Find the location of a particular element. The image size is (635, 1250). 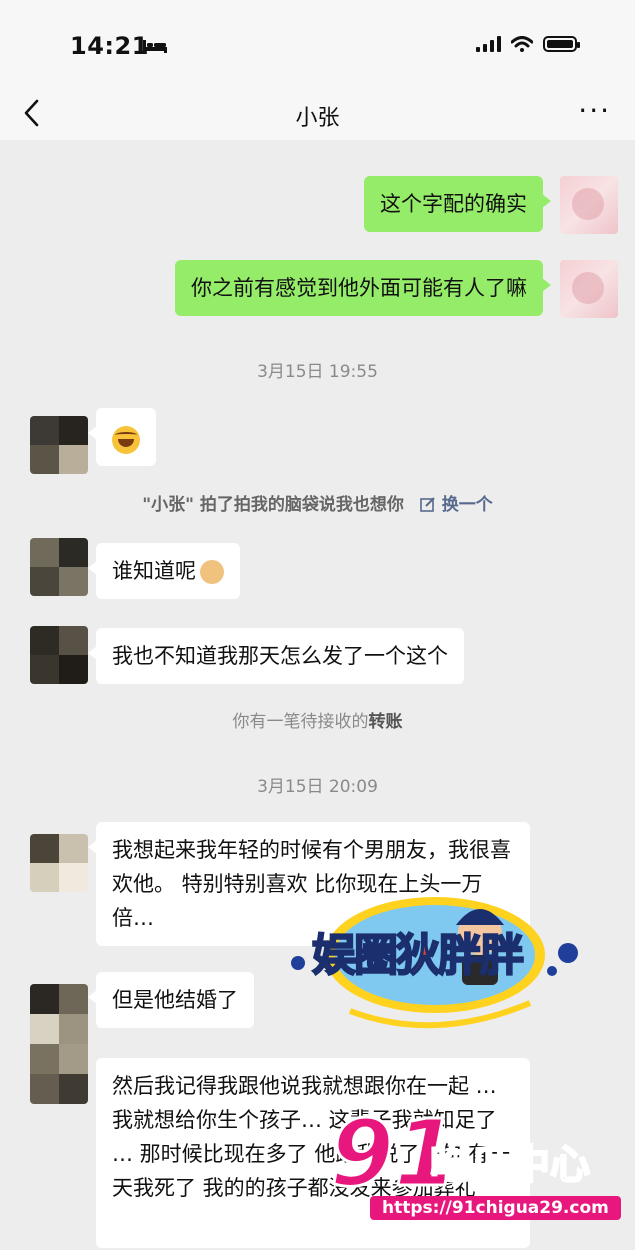

laughing-emoji-icon is located at coordinates (126, 440).